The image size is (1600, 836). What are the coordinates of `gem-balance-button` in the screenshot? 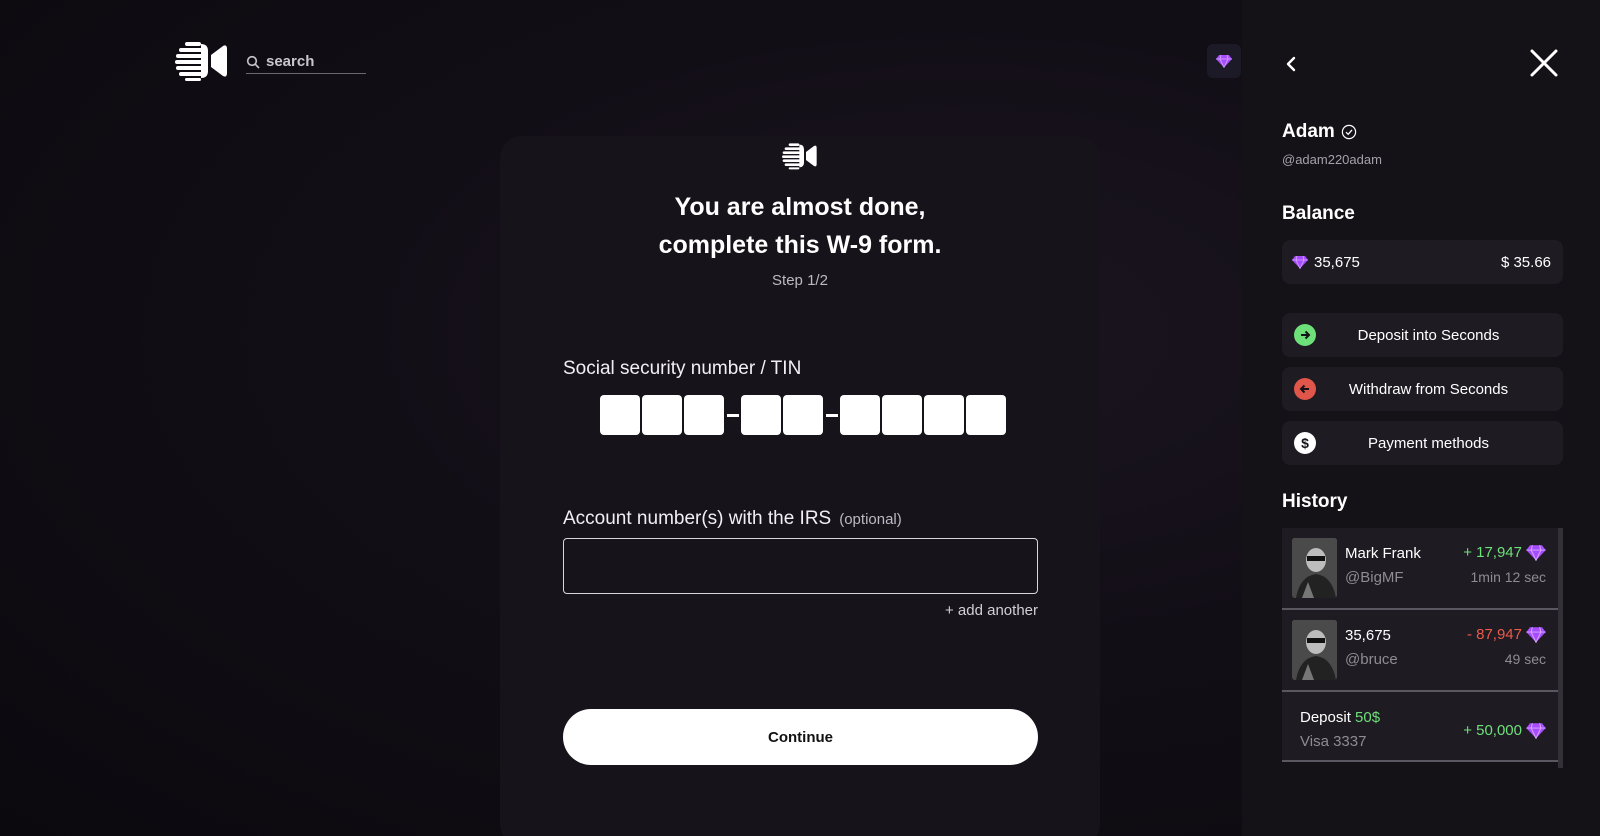 It's located at (1224, 61).